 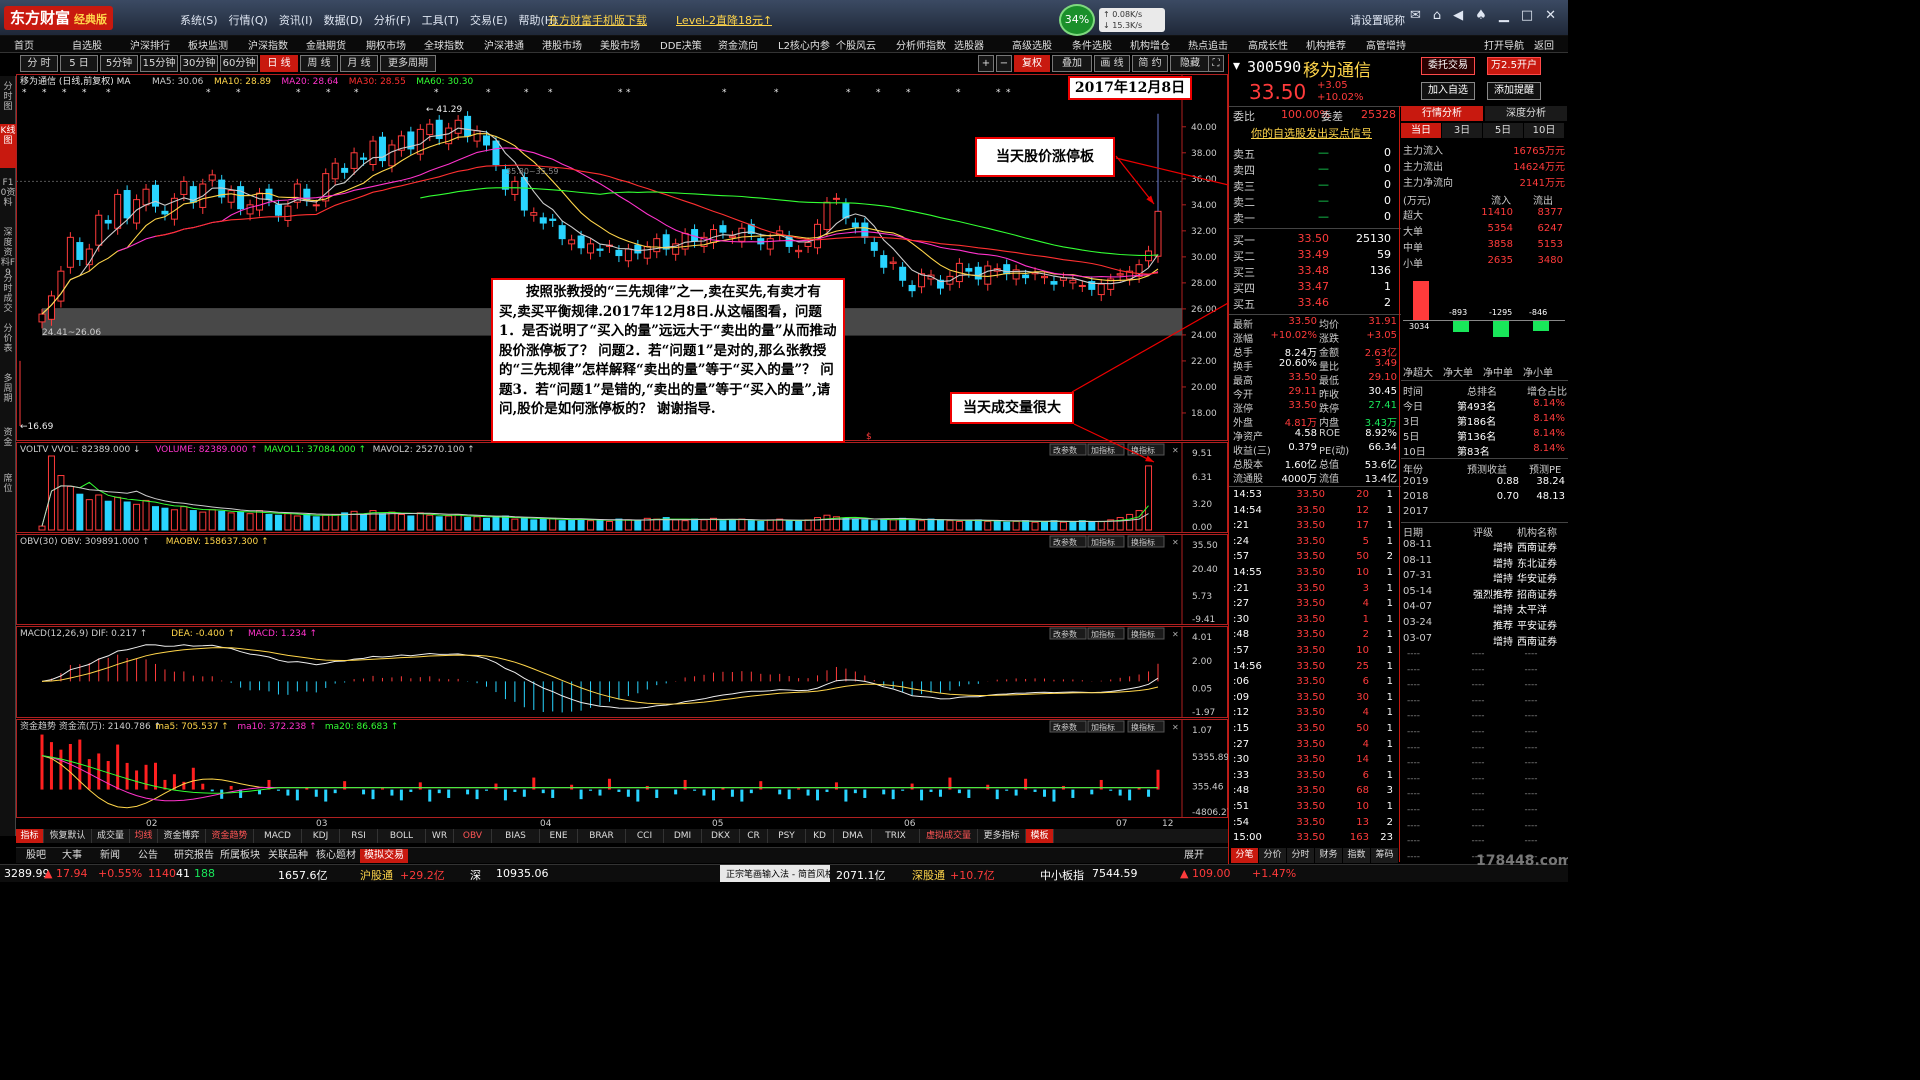 What do you see at coordinates (72, 856) in the screenshot?
I see `bottom-tab: 大事` at bounding box center [72, 856].